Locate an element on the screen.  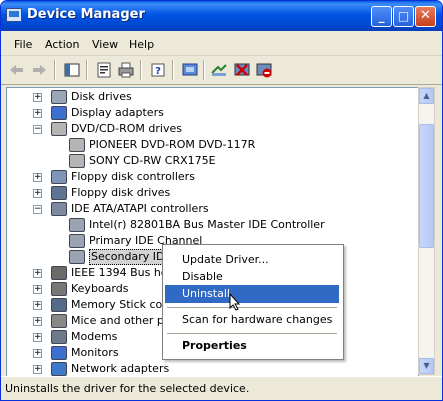
context-disable: Disable is located at coordinates (252, 277).